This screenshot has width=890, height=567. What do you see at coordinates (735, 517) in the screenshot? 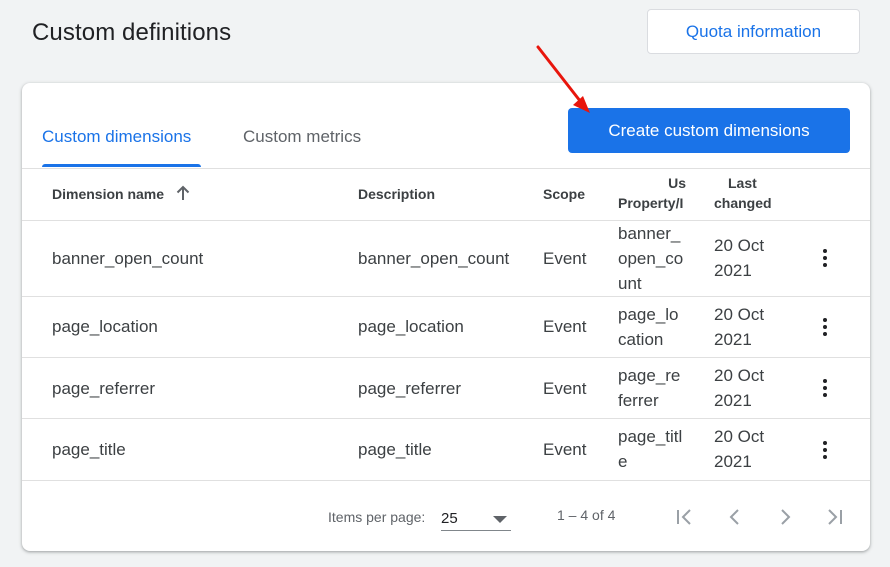
I see `previous-page-icon` at bounding box center [735, 517].